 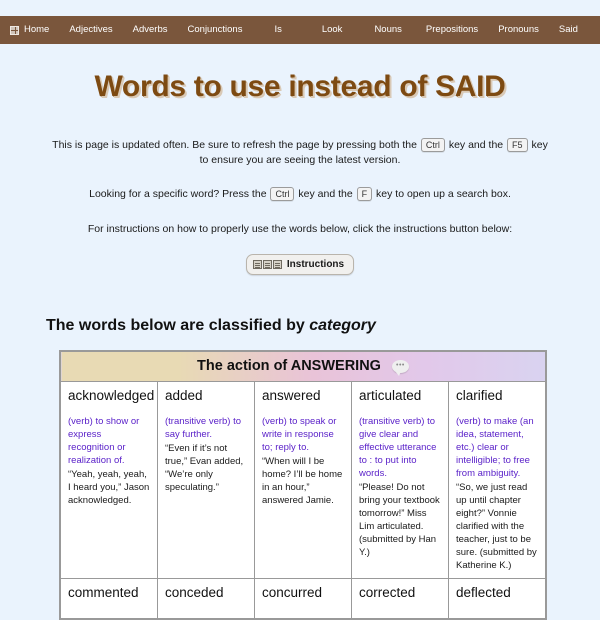 What do you see at coordinates (432, 145) in the screenshot?
I see `ctrl-key-badge: Ctrl` at bounding box center [432, 145].